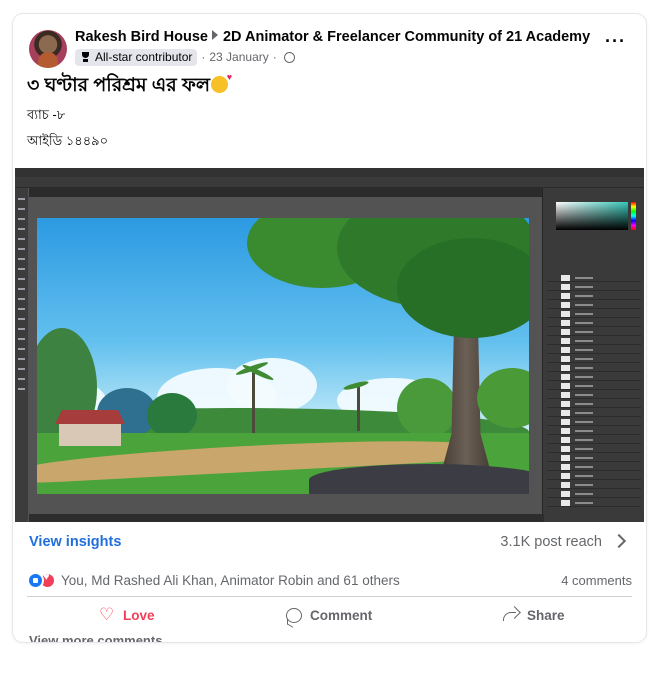 Image resolution: width=661 pixels, height=674 pixels. What do you see at coordinates (329, 182) in the screenshot?
I see `ps-options-bar` at bounding box center [329, 182].